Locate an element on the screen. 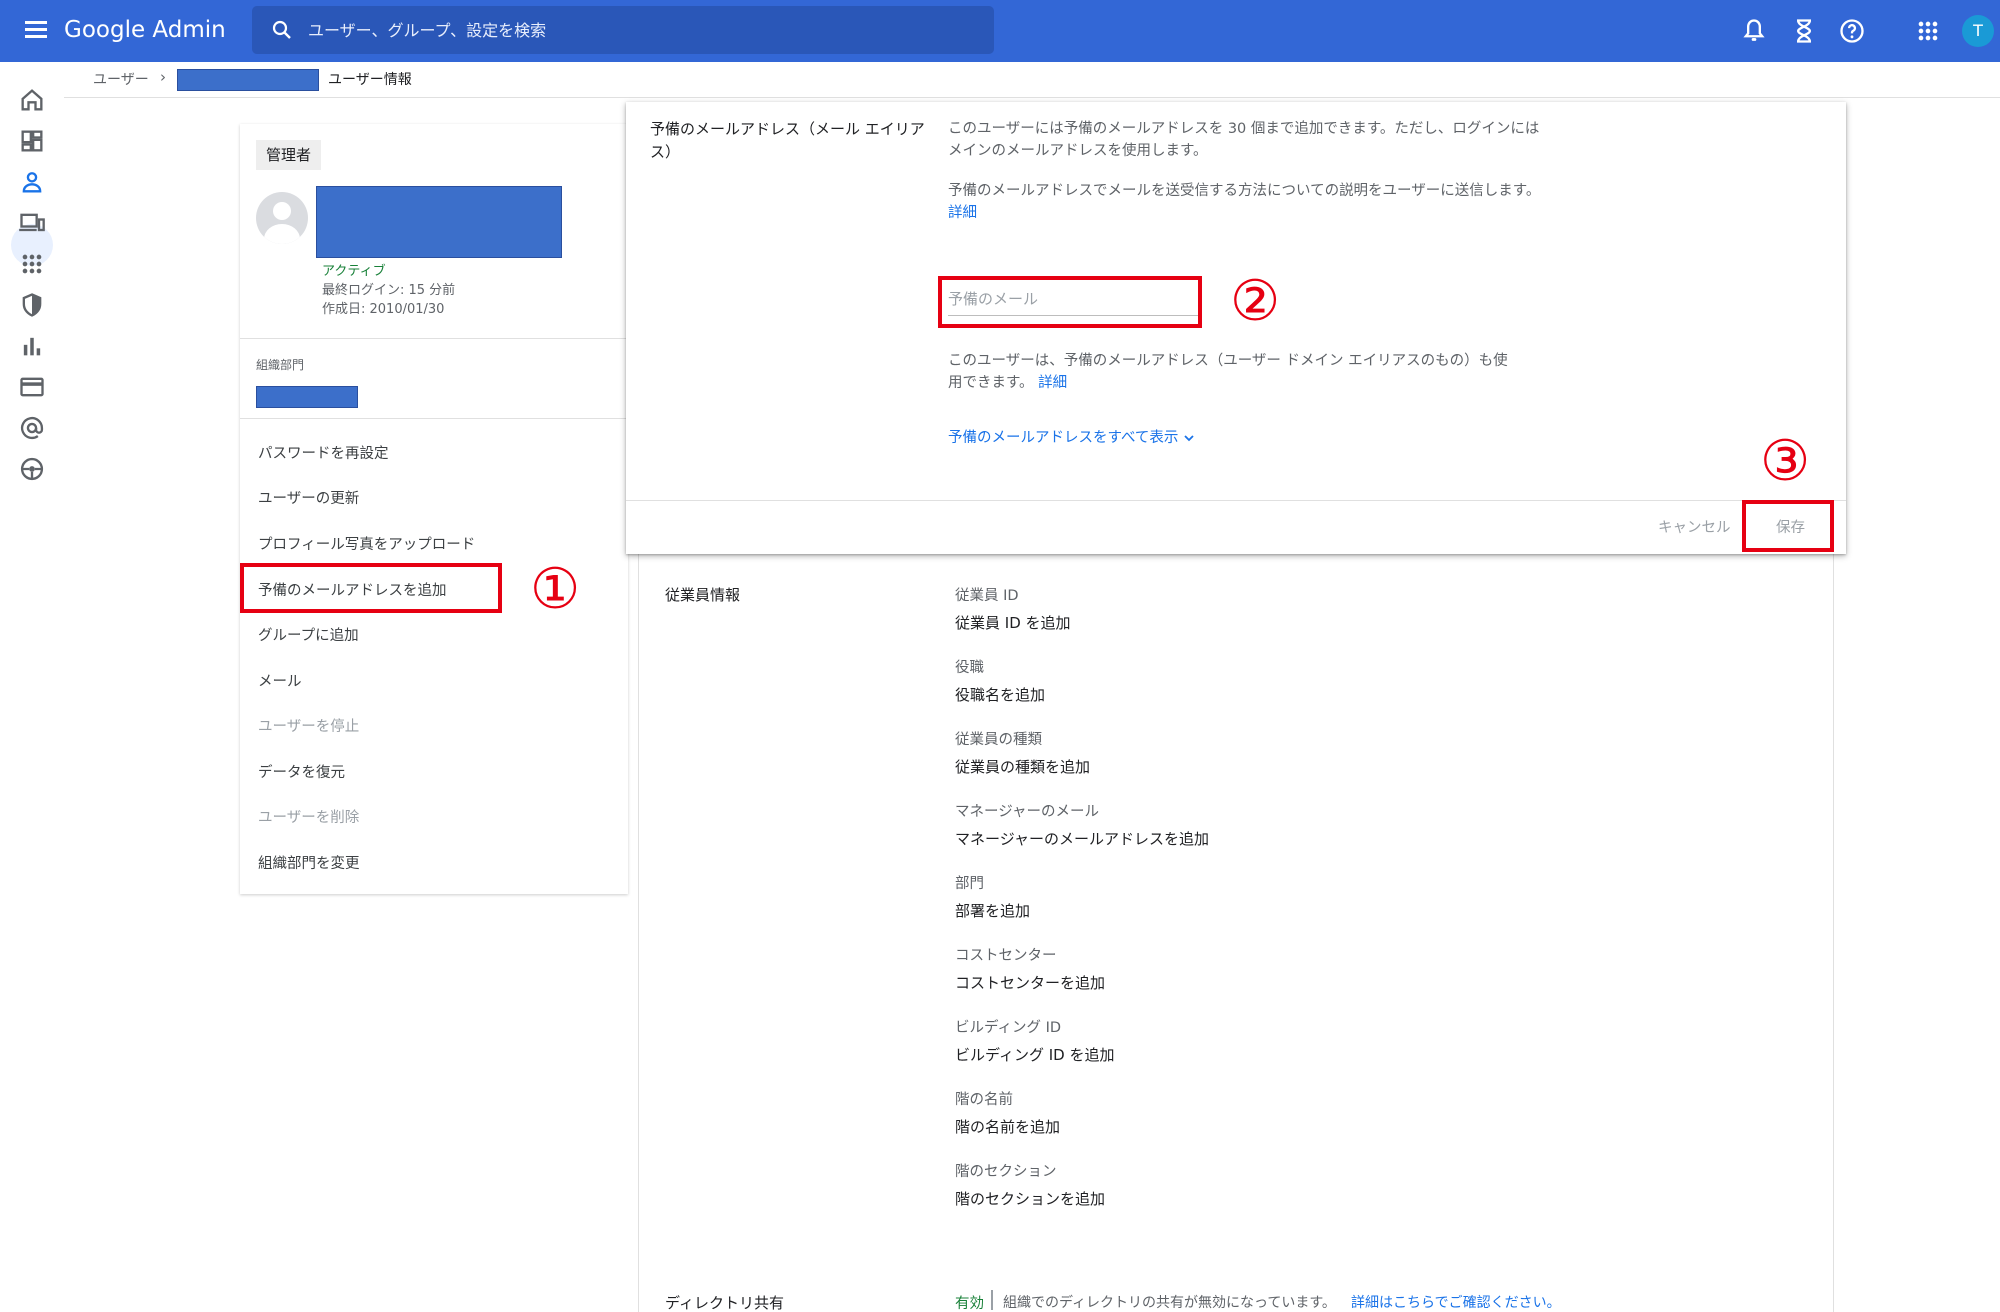 This screenshot has width=2000, height=1312. cost-center-label: コストセンター is located at coordinates (1006, 956).